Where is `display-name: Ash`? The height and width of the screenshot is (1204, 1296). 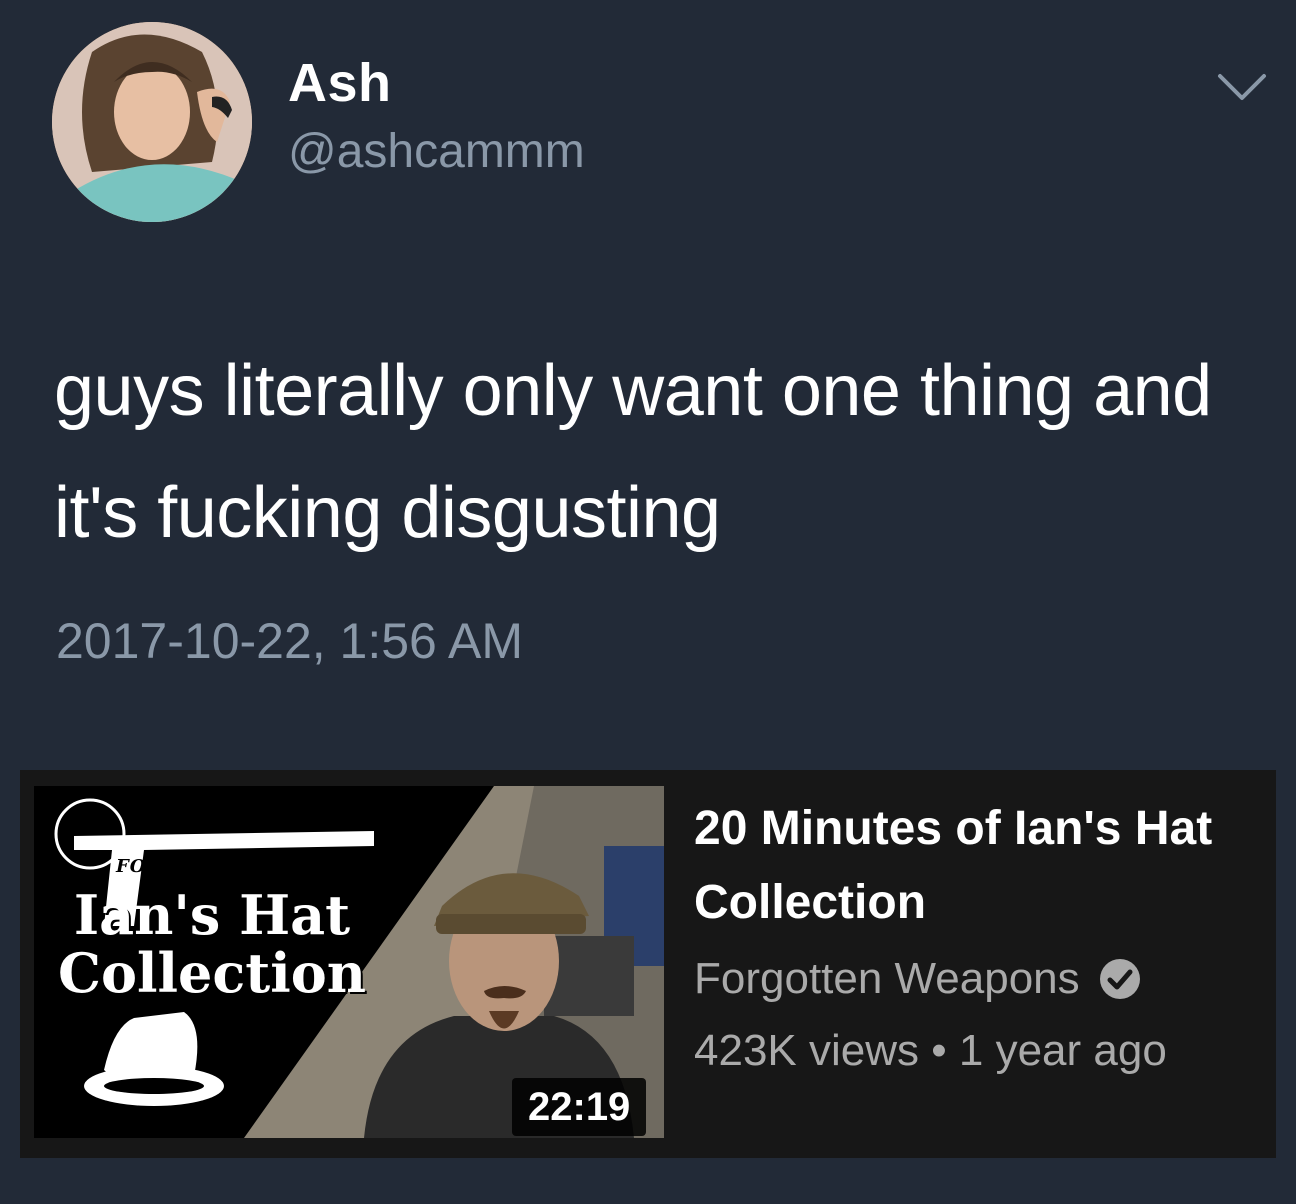
display-name: Ash is located at coordinates (340, 83).